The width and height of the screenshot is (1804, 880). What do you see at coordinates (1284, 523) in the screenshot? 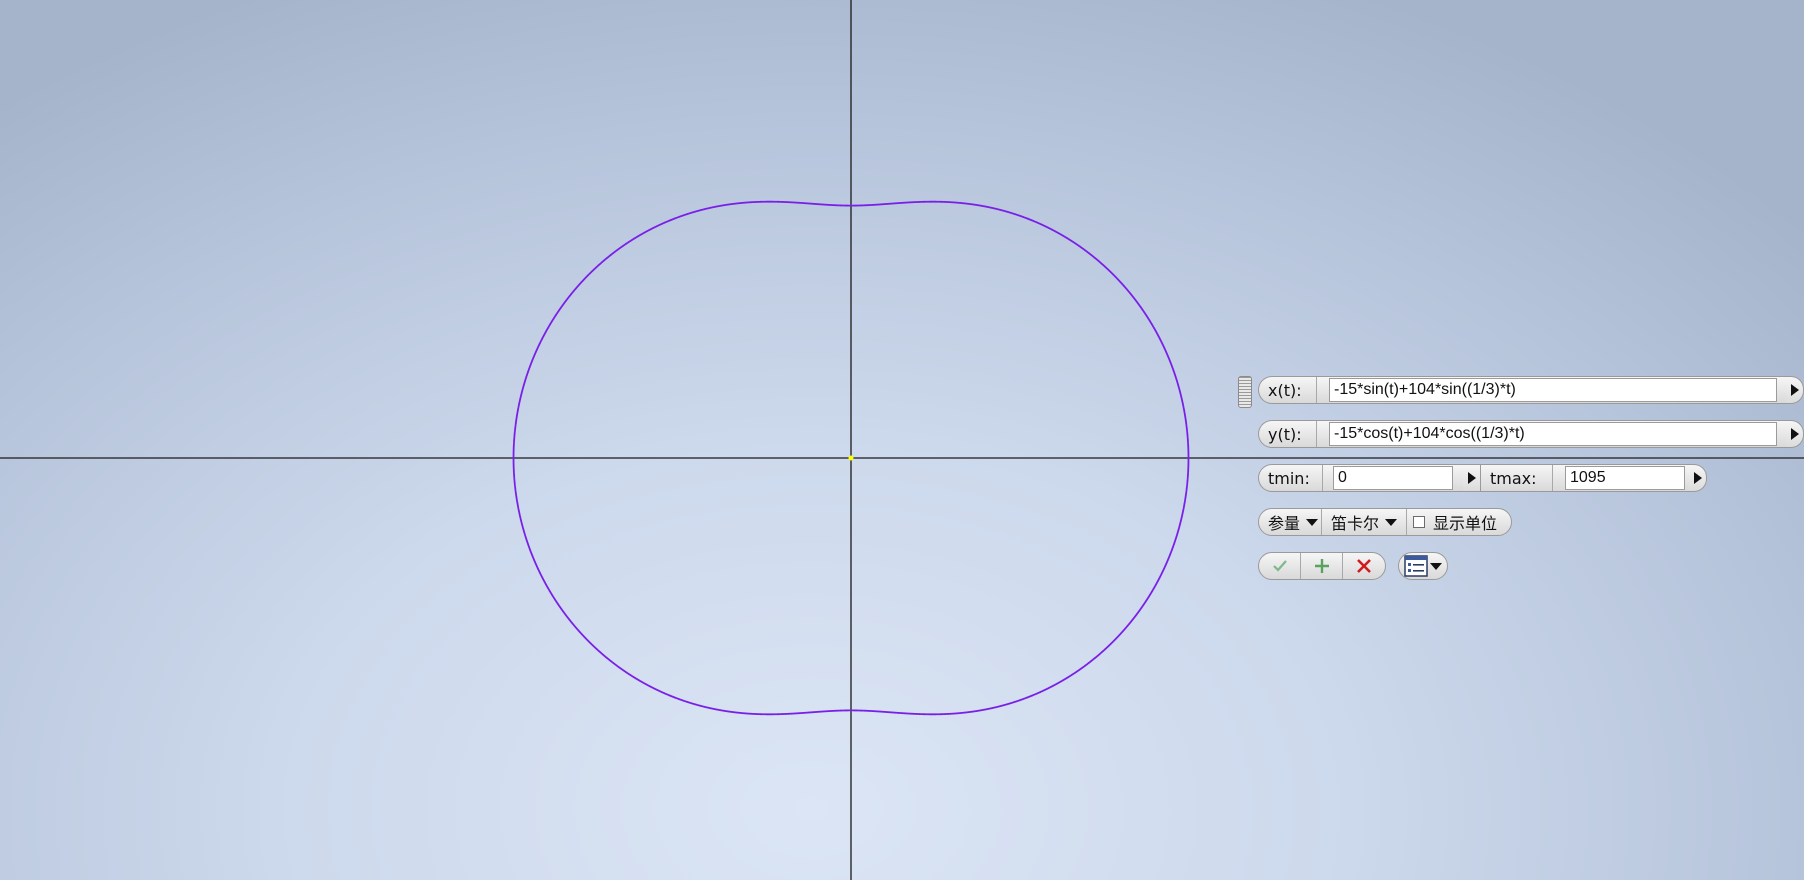
I see `parameter-mode-label: 参量` at bounding box center [1284, 523].